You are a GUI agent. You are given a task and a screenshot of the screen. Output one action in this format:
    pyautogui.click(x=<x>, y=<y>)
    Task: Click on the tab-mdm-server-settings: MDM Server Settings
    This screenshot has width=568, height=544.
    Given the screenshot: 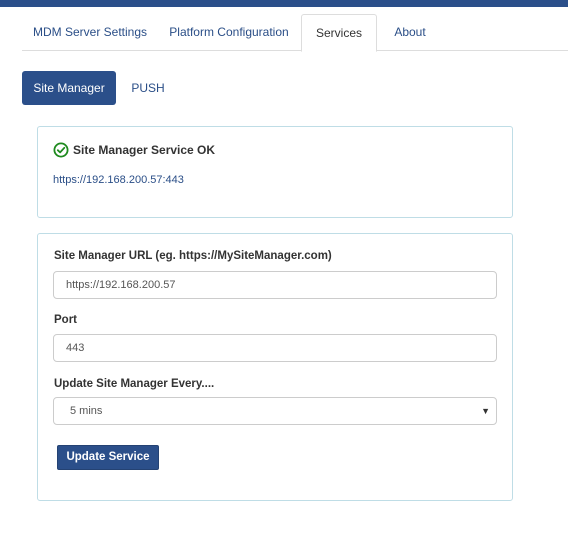 What is the action you would take?
    pyautogui.click(x=90, y=32)
    